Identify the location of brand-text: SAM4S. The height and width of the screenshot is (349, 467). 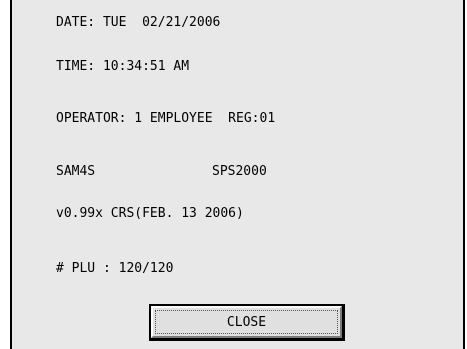
(76, 171).